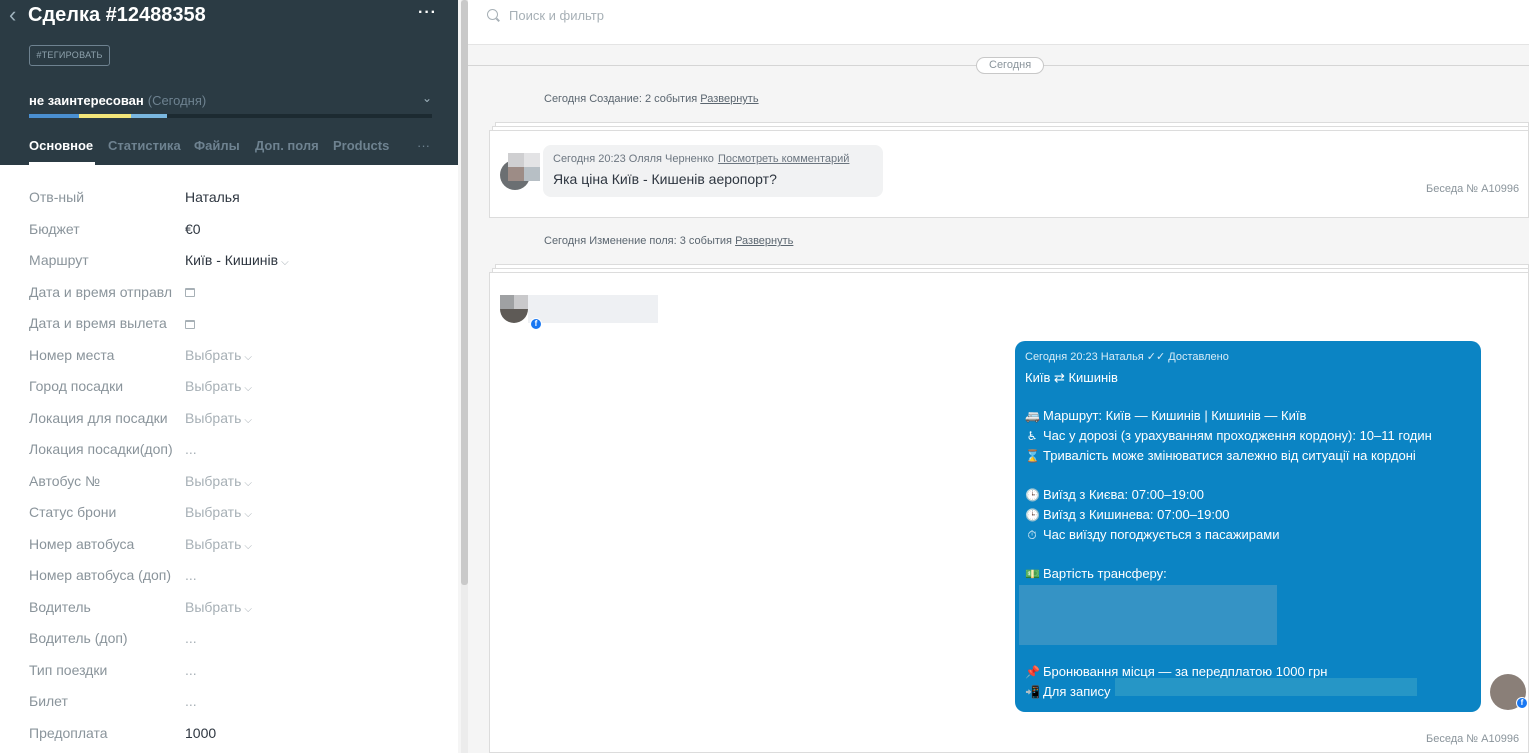  What do you see at coordinates (76, 386) in the screenshot?
I see `field-label: Город посадки` at bounding box center [76, 386].